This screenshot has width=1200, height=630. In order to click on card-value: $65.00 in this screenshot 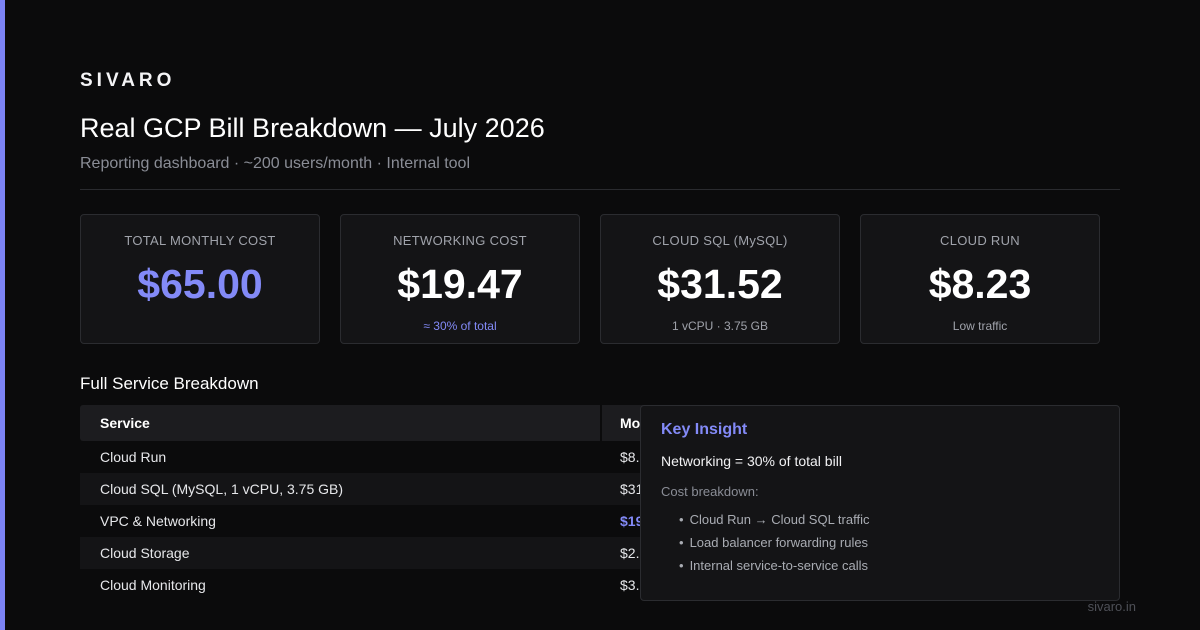, I will do `click(200, 284)`.